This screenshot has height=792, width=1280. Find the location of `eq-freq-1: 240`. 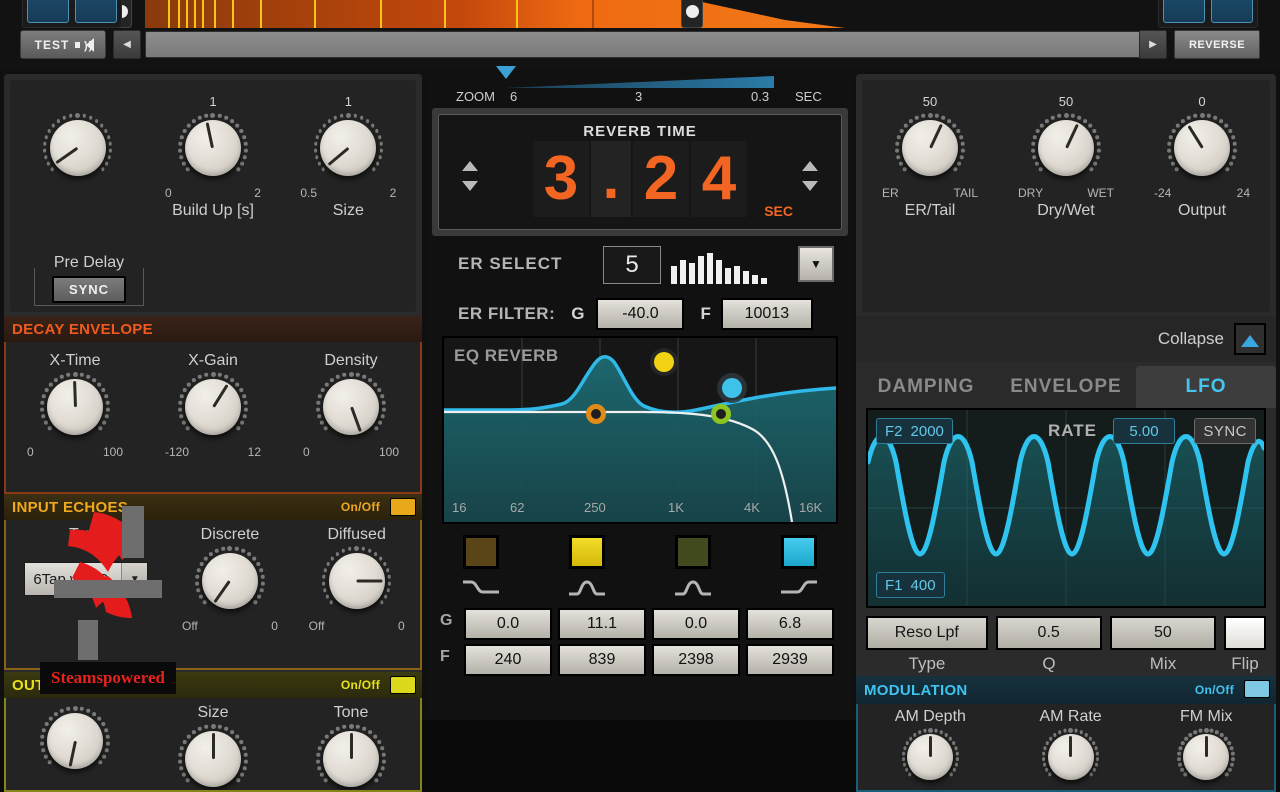

eq-freq-1: 240 is located at coordinates (508, 660).